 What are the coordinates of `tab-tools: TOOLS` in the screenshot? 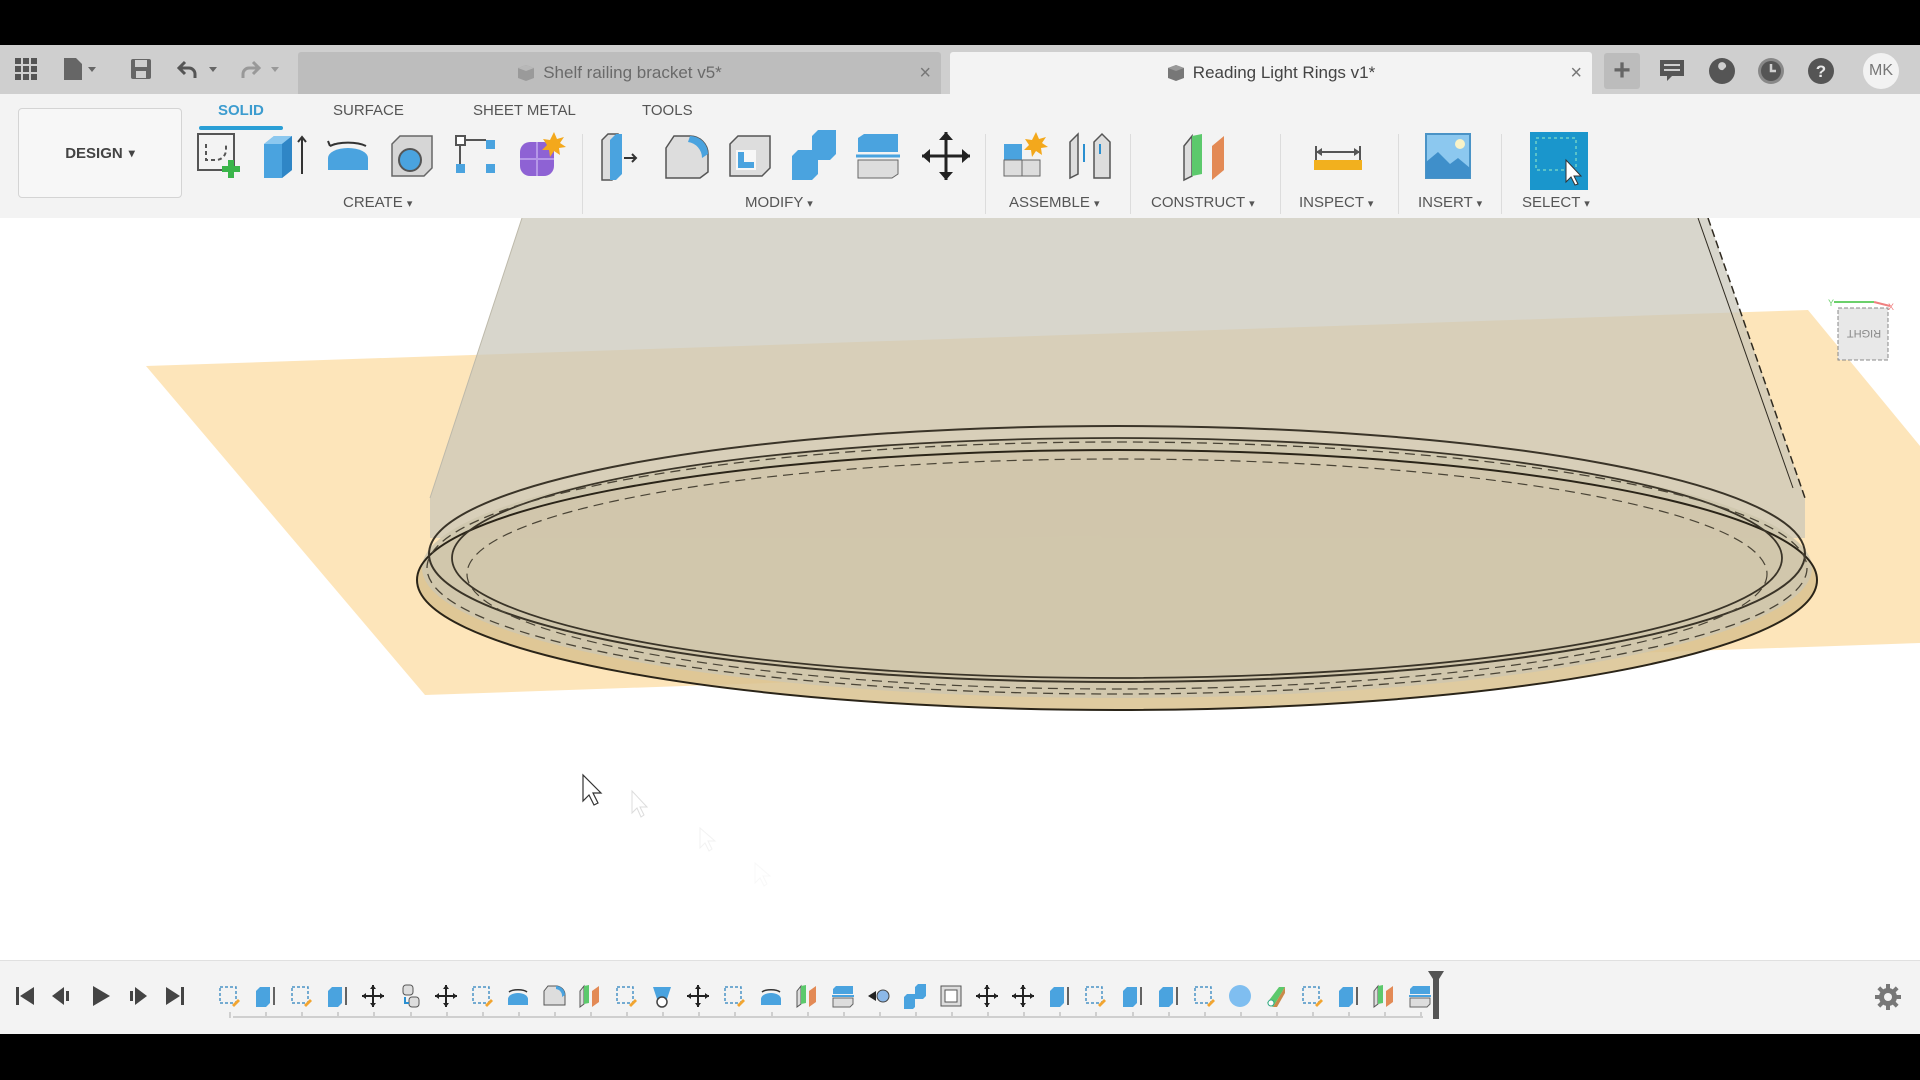 It's located at (667, 110).